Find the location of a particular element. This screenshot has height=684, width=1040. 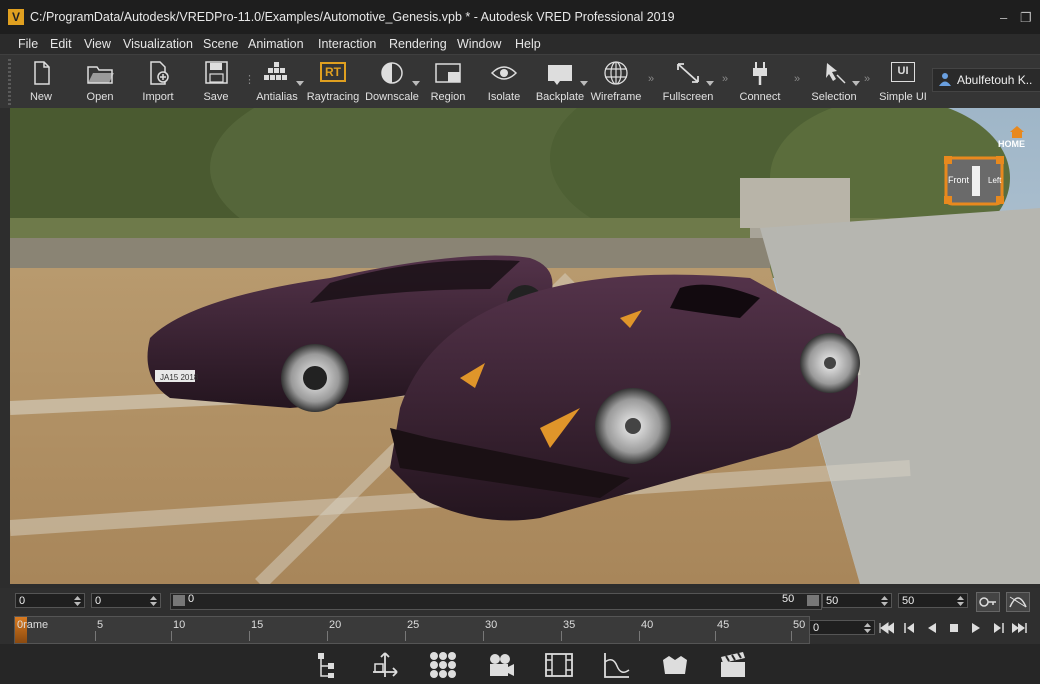

new-button: New is located at coordinates (41, 81).